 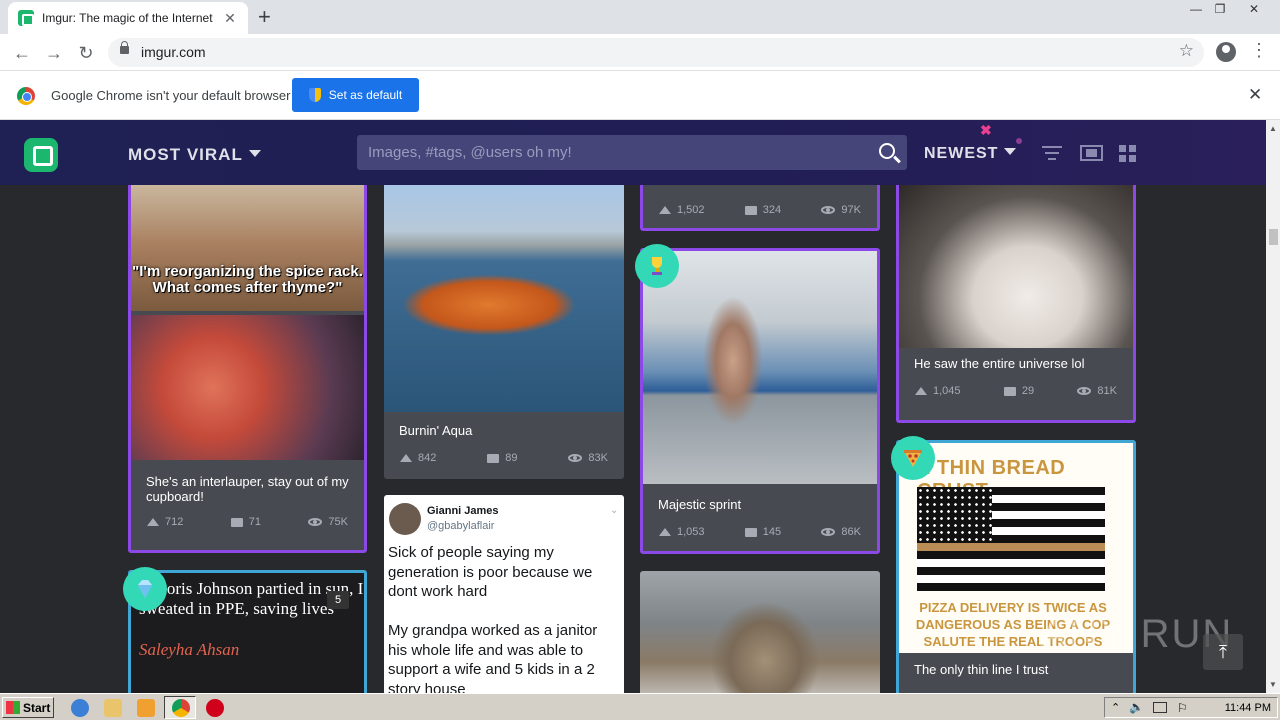 I want to click on post-title: The only thin line I trust, so click(x=981, y=669).